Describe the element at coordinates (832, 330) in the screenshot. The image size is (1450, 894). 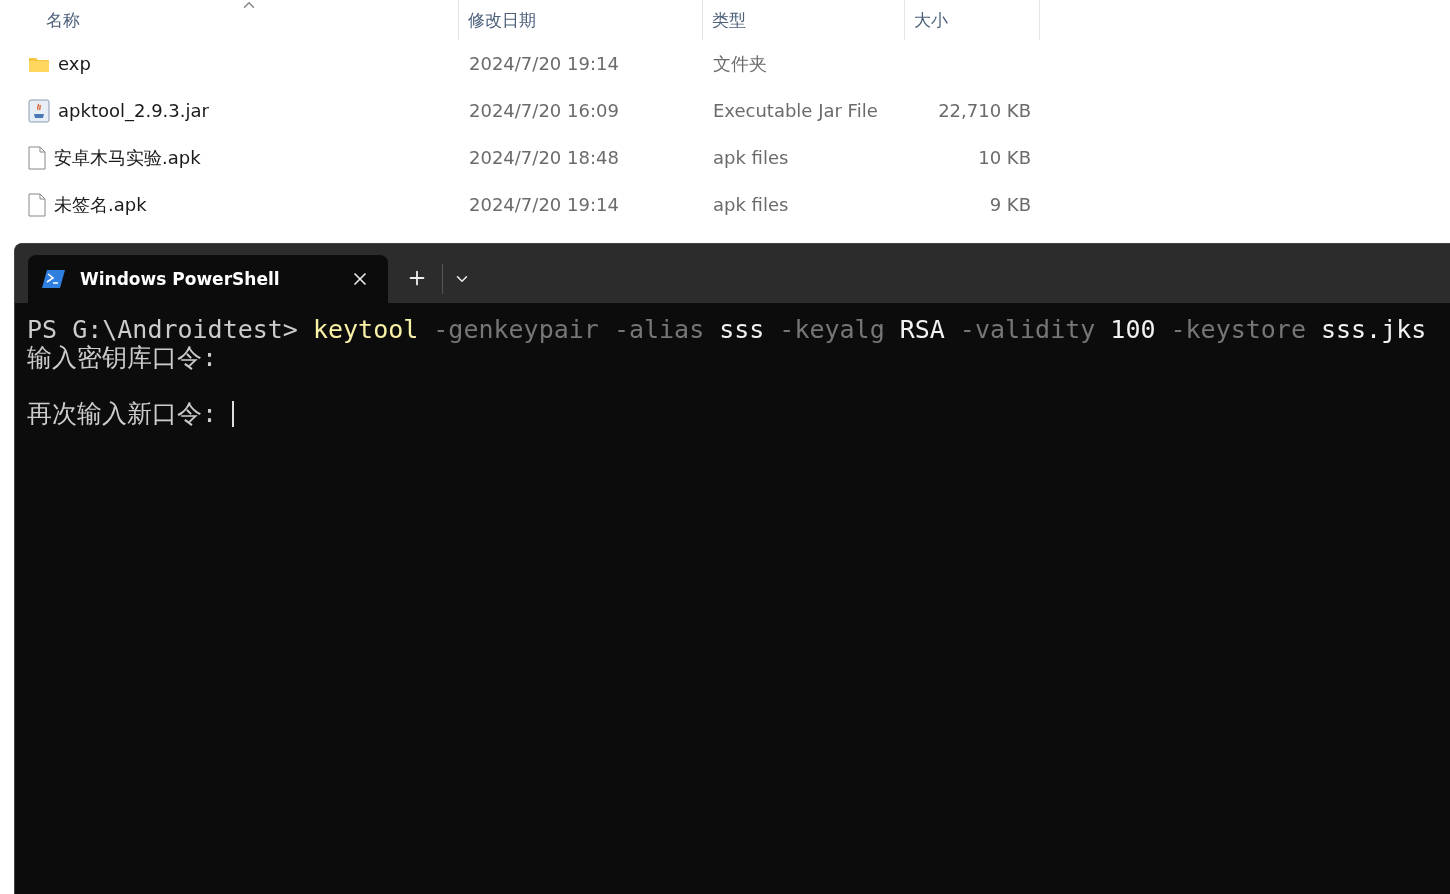
I see `terminal-text: -keyalg` at that location.